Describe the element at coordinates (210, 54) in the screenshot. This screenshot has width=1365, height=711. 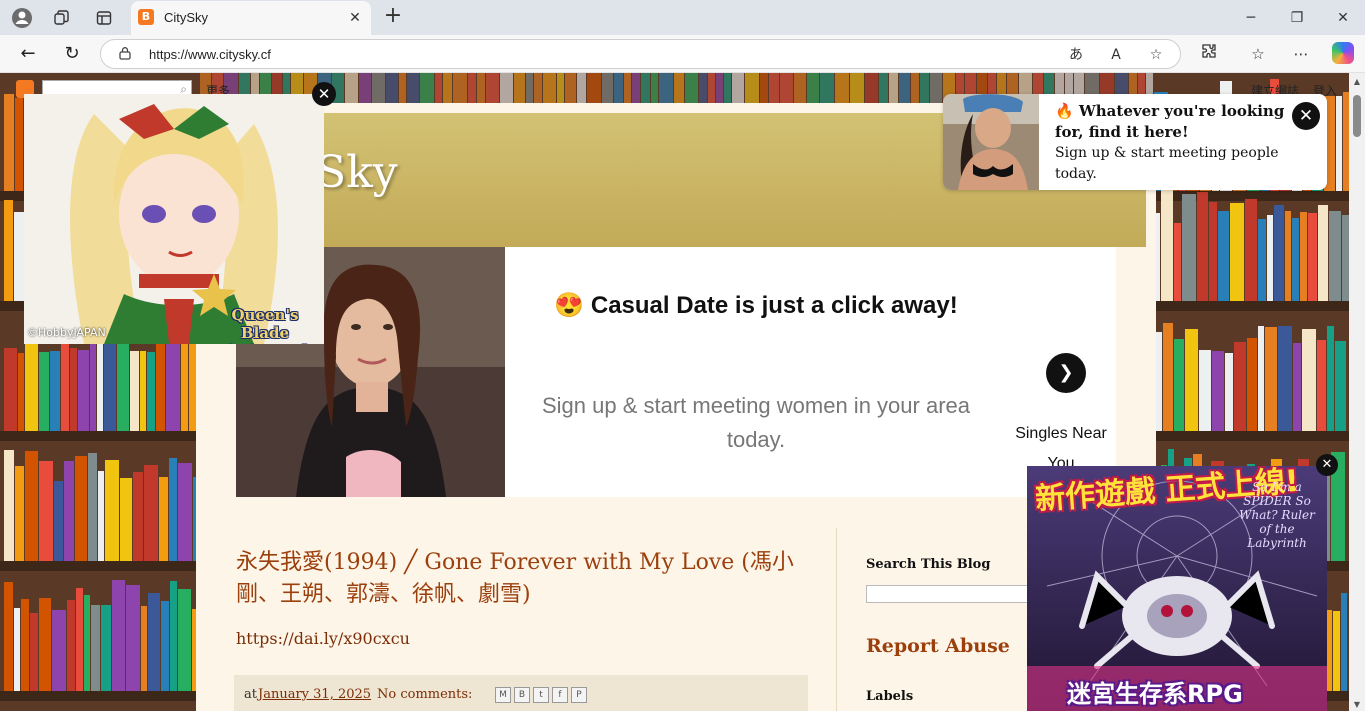
I see `url-text: https://www.citysky.cf` at that location.